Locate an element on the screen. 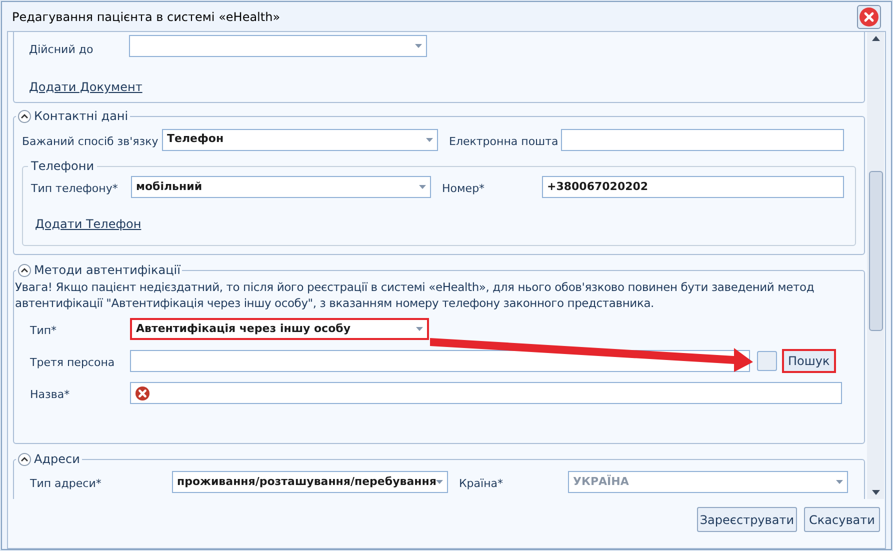  field-label: Тип телефону* is located at coordinates (74, 188).